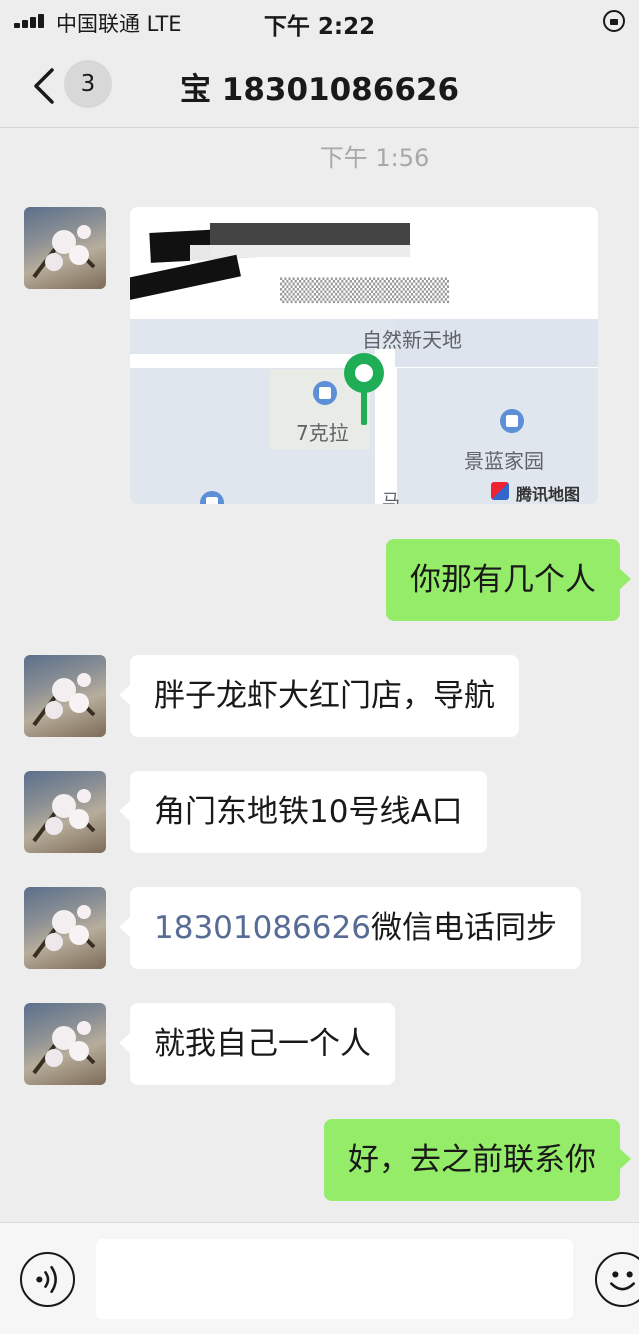 The width and height of the screenshot is (639, 1334). I want to click on map-label-road: 马, so click(391, 497).